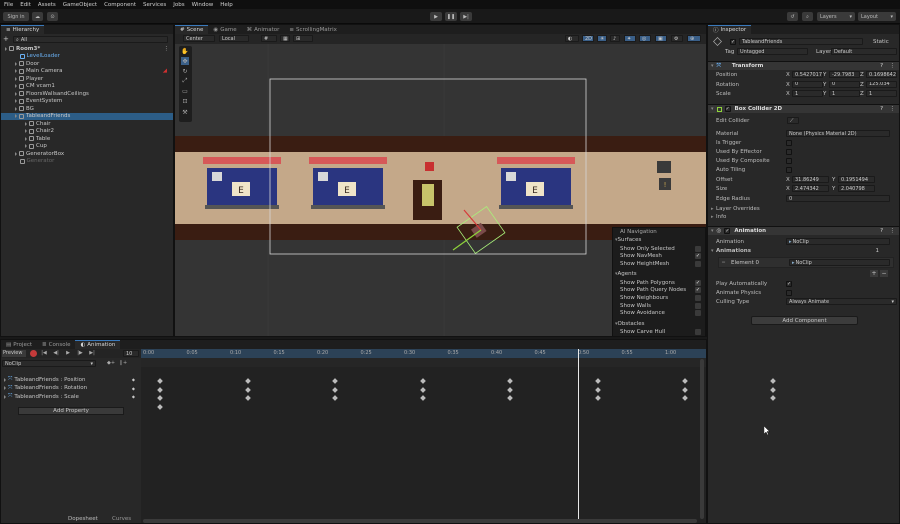 This screenshot has width=900, height=524. Describe the element at coordinates (203, 5) in the screenshot. I see `menu-window: Window` at that location.